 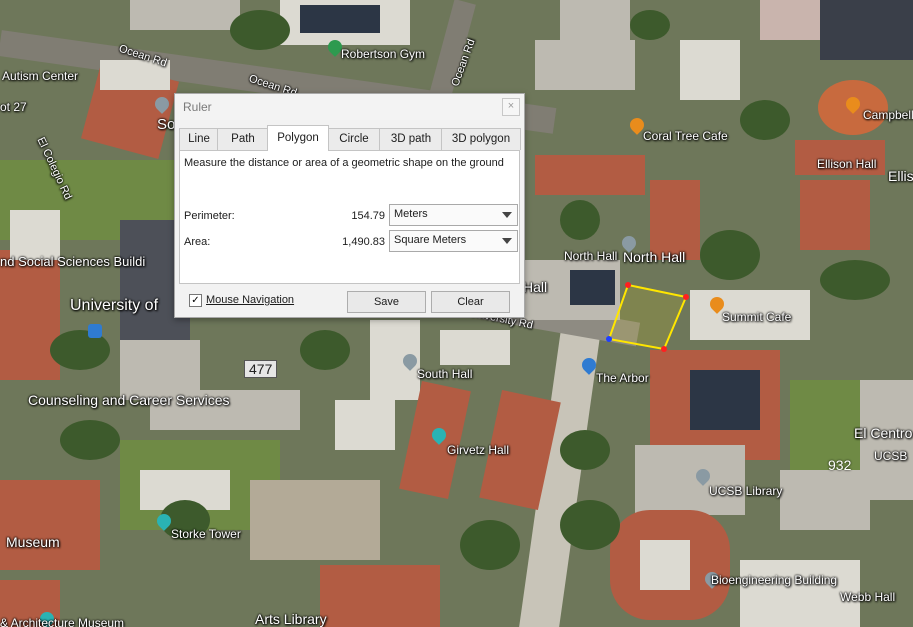 What do you see at coordinates (243, 139) in the screenshot?
I see `tab-path: Path` at bounding box center [243, 139].